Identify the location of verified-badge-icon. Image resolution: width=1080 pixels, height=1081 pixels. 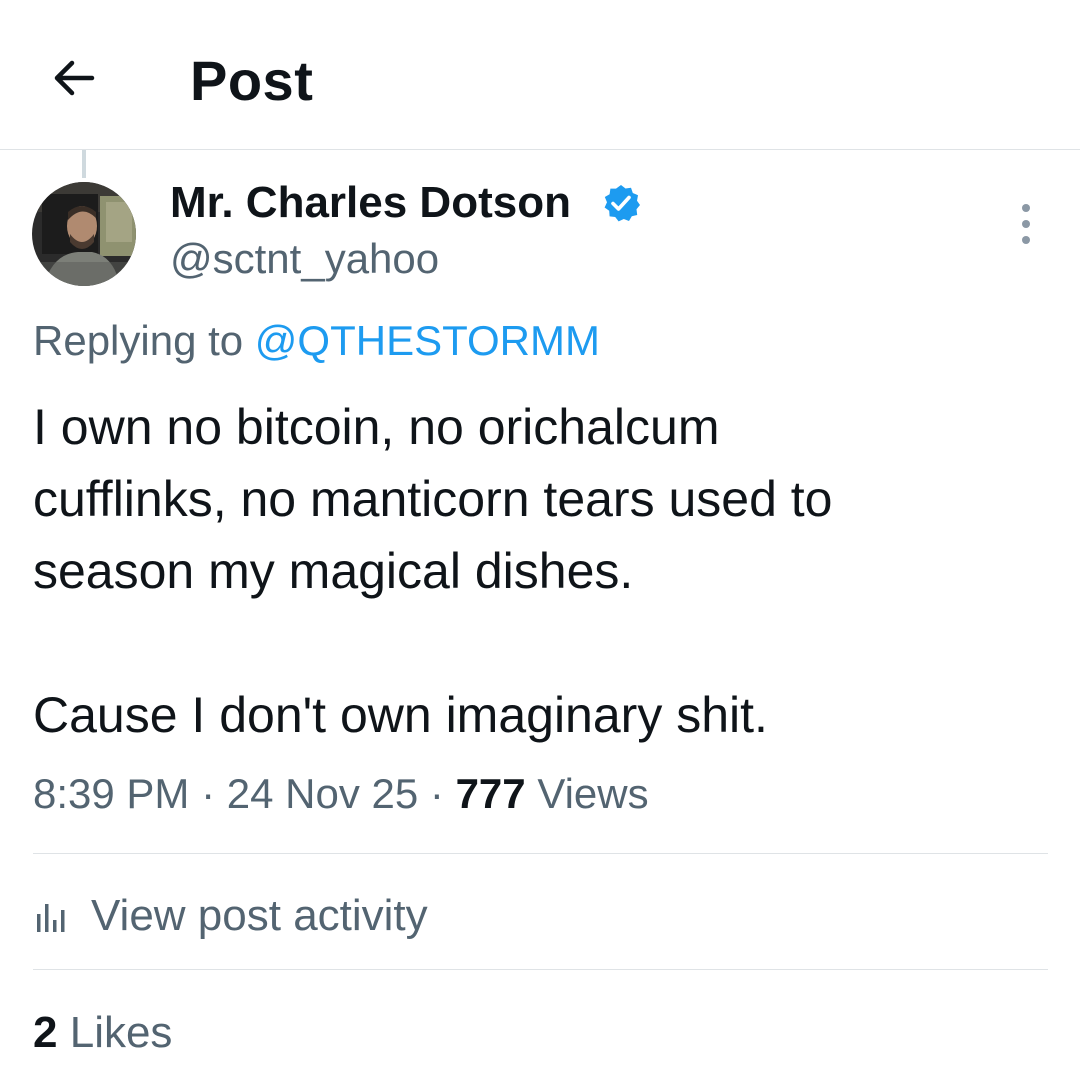
(622, 203).